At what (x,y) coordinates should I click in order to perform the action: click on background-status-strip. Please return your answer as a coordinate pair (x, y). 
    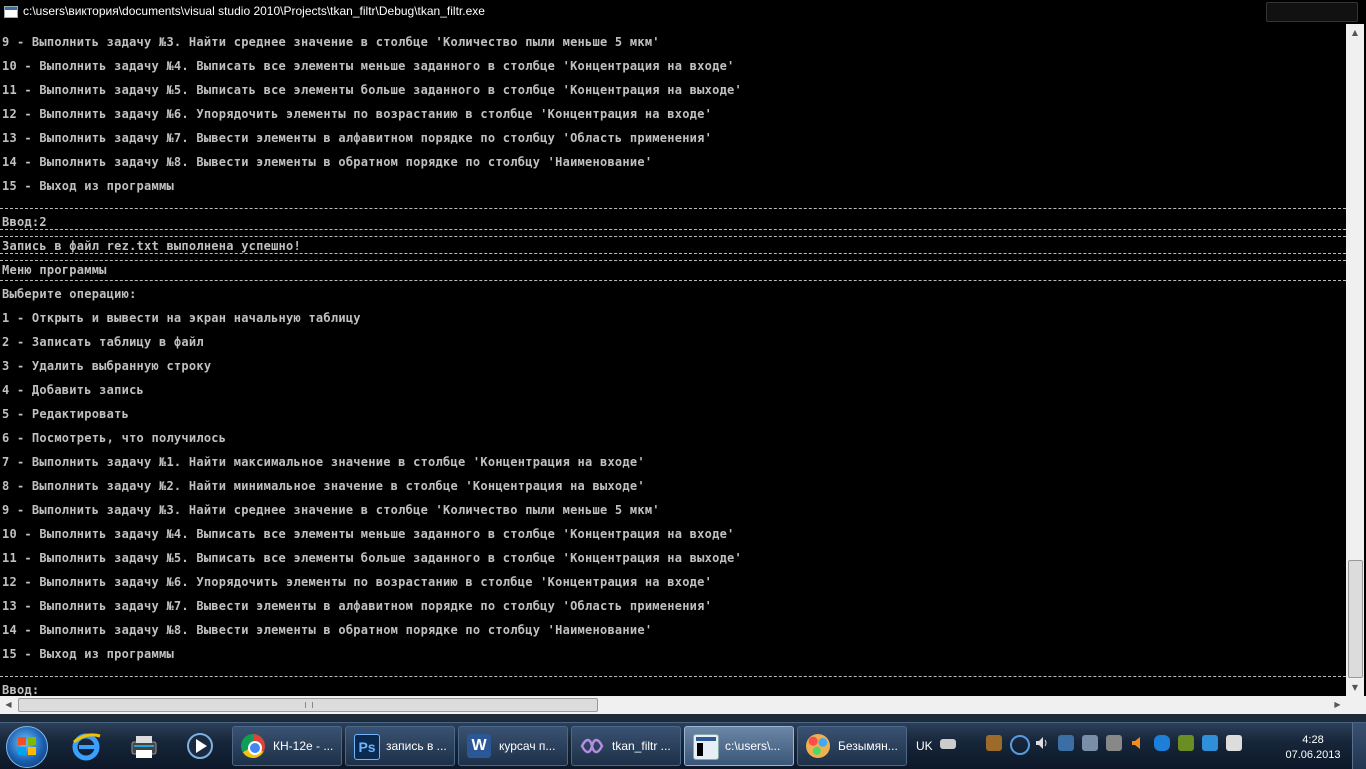
    Looking at the image, I should click on (683, 718).